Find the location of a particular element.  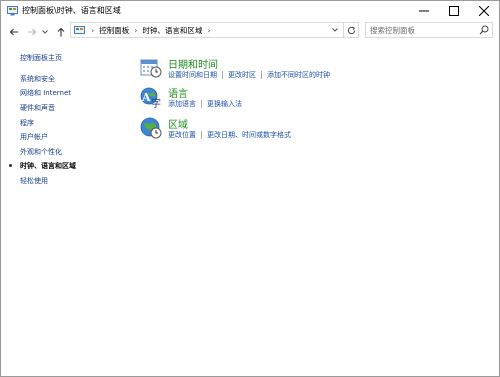

forward-button is located at coordinates (31, 31).